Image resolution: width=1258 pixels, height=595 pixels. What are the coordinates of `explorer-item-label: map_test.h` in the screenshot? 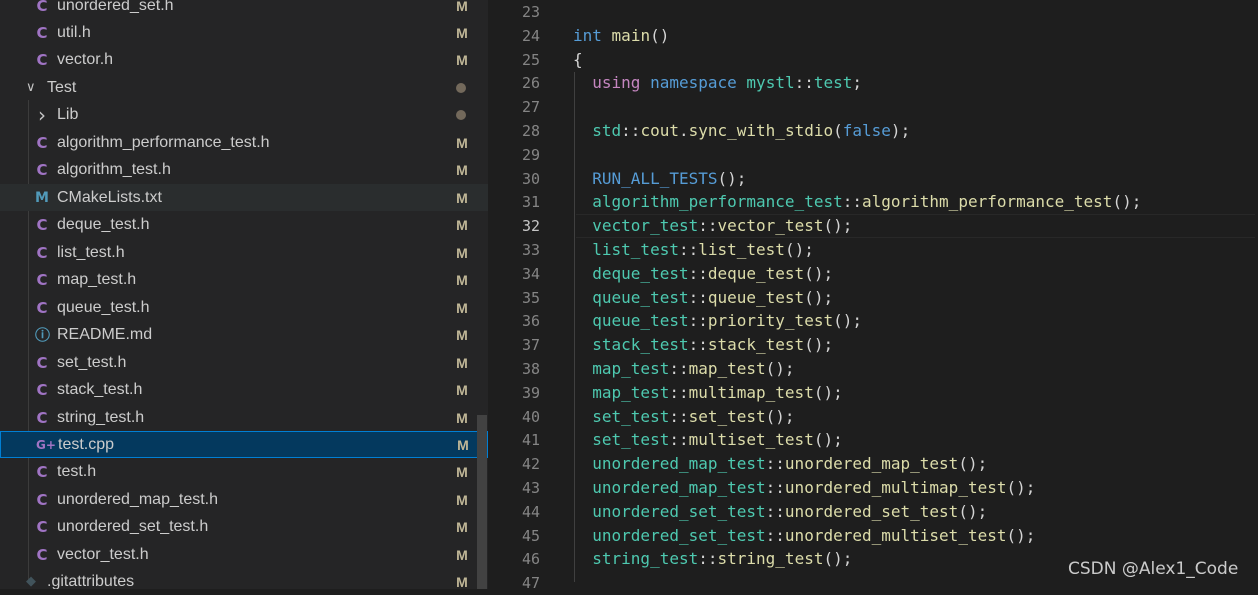 It's located at (97, 279).